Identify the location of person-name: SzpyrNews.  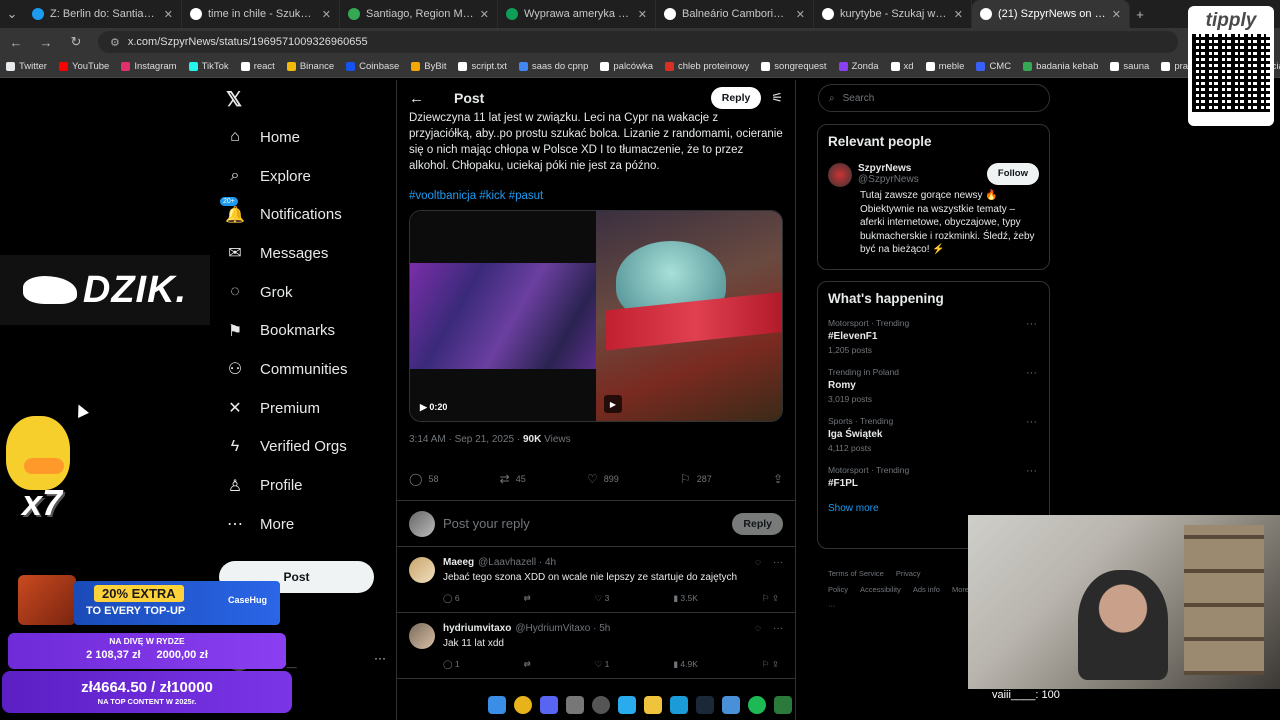
(919, 168).